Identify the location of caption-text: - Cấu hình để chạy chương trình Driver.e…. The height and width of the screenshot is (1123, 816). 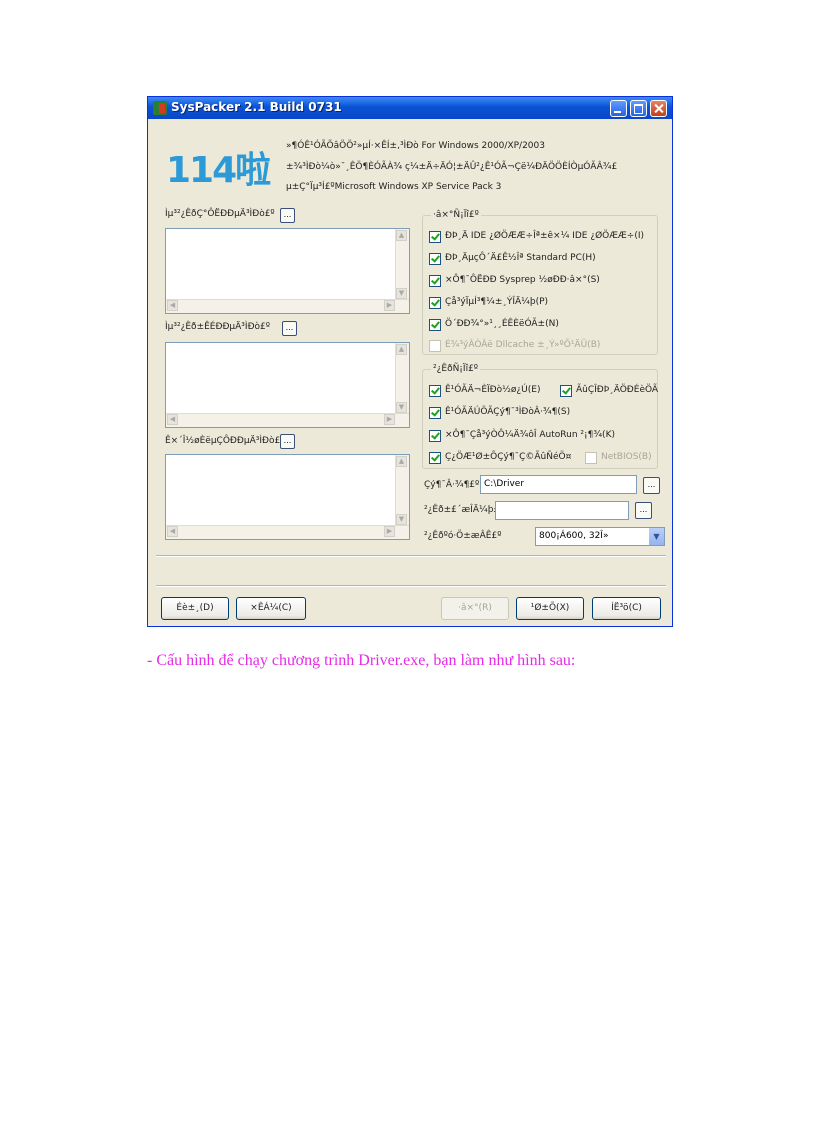
(361, 660).